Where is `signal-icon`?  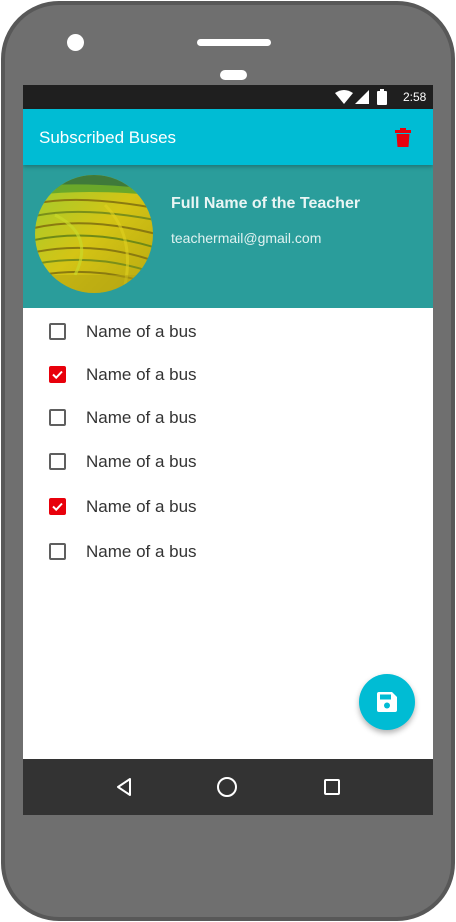 signal-icon is located at coordinates (362, 97).